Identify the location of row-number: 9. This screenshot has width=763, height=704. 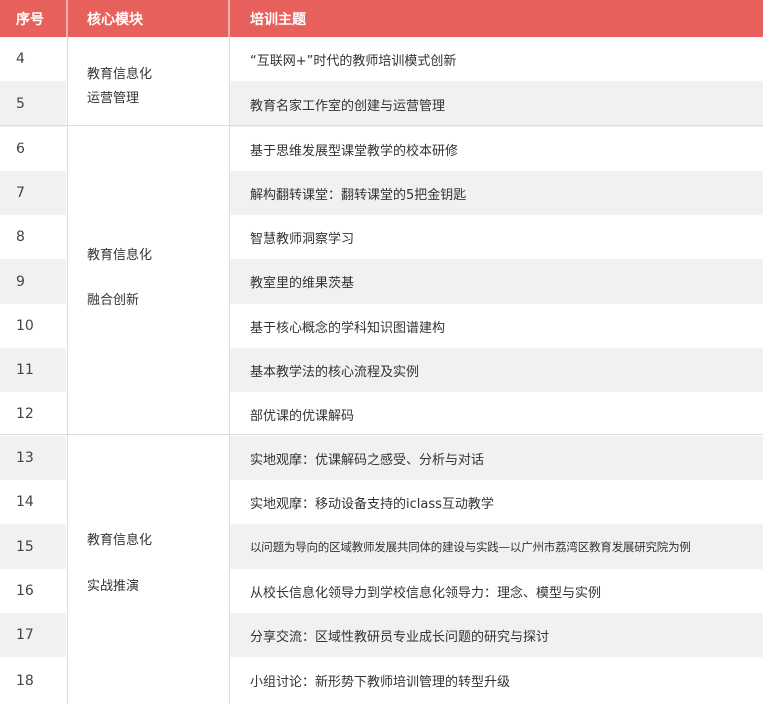
(33, 281).